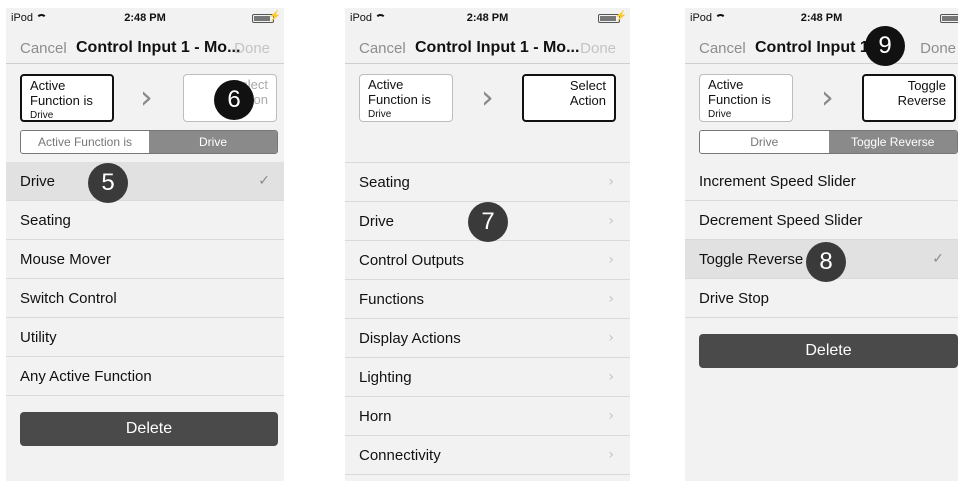 The height and width of the screenshot is (481, 958). Describe the element at coordinates (487, 338) in the screenshot. I see `list-item: Display Actions ›` at that location.